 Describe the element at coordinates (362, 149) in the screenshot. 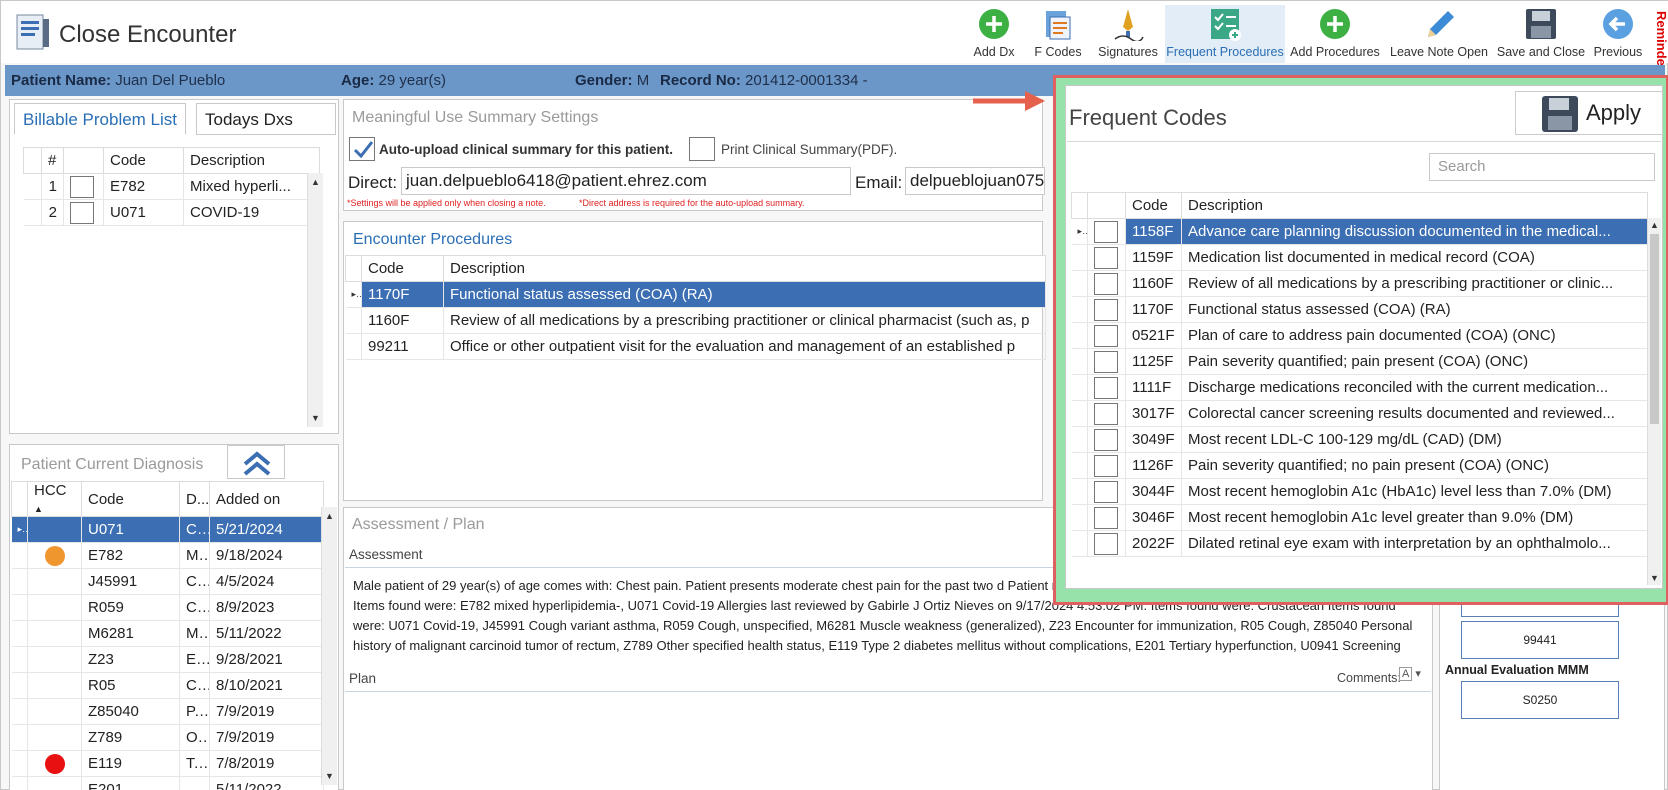

I see `auto-upload-checkbox` at that location.